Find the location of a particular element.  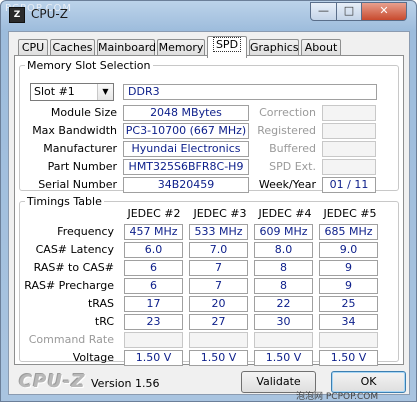

maximize-button: □ is located at coordinates (349, 11).